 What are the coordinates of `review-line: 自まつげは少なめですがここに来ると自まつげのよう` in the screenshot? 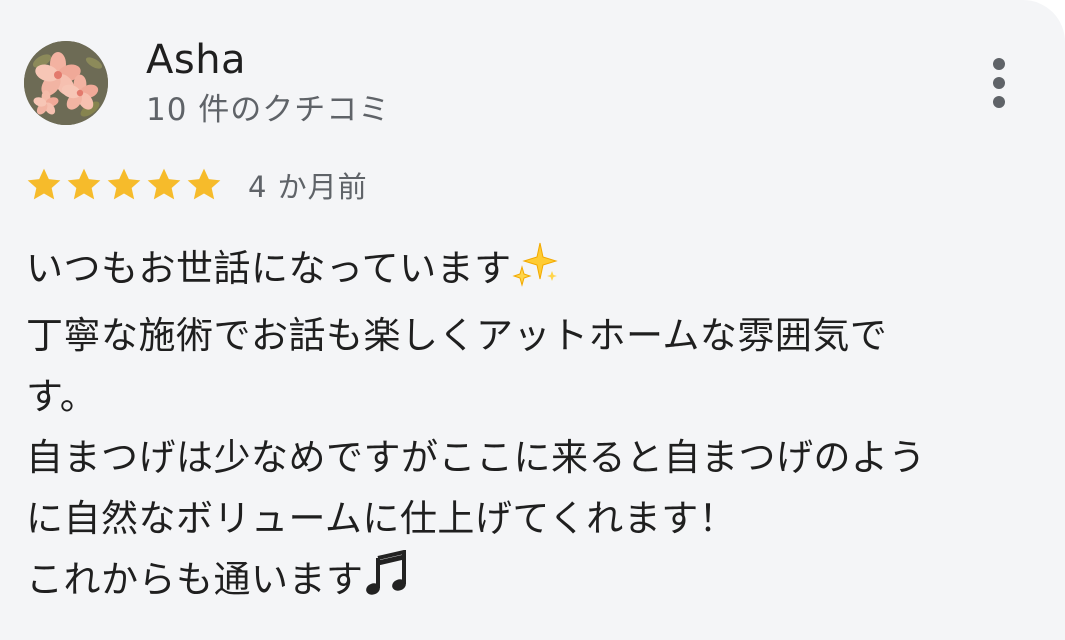 It's located at (476, 457).